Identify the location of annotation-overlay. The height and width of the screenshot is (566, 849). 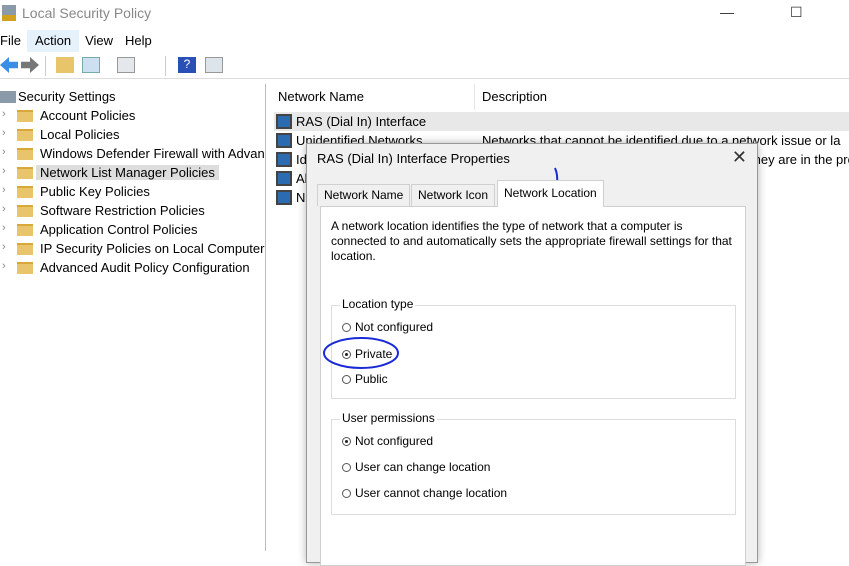
(441, 268).